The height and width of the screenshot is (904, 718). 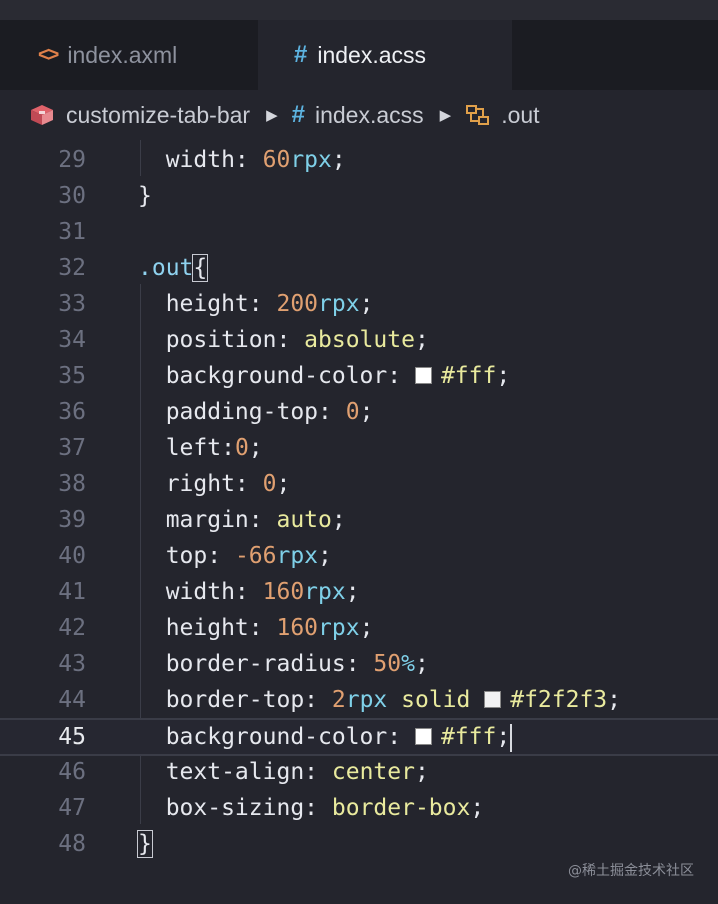 I want to click on code-line: 29 width: 60rpx;, so click(x=359, y=160).